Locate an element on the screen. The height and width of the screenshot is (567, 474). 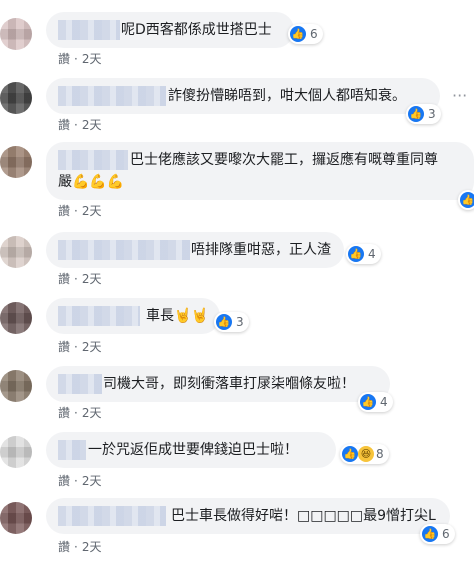
reaction-count: 👍 is located at coordinates (466, 200).